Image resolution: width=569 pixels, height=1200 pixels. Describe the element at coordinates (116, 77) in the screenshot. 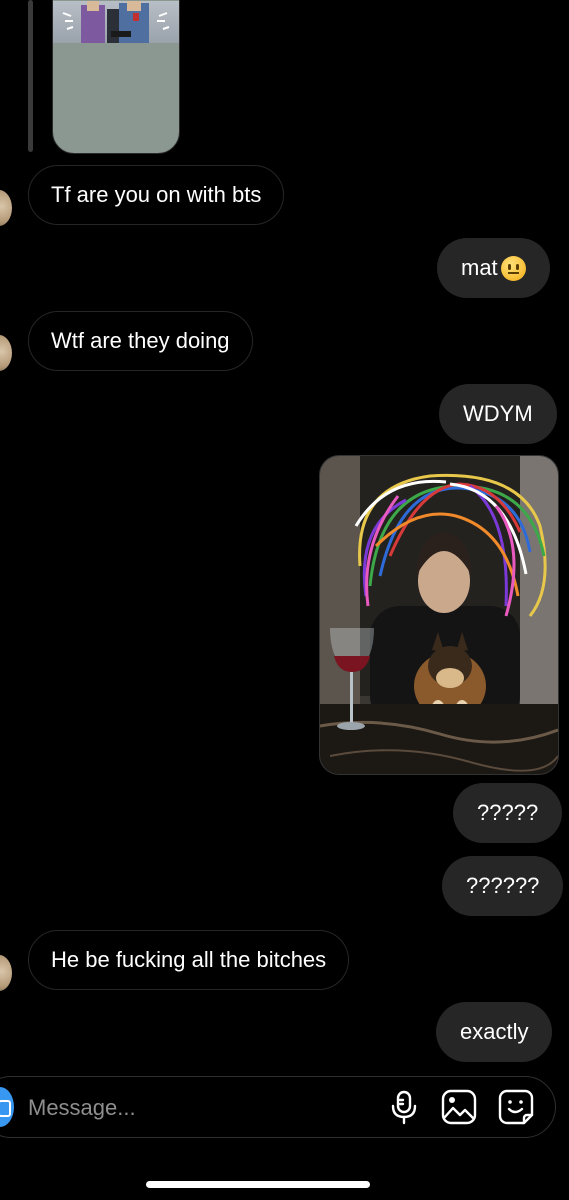

I see `shared-post-preview` at that location.